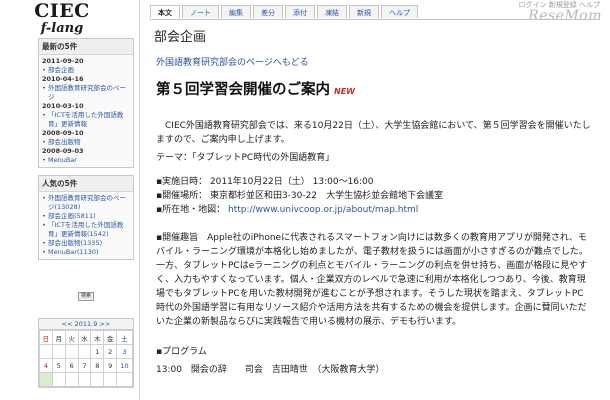 Image resolution: width=610 pixels, height=400 pixels. I want to click on heading-text: 第５回学習会開催のご案内, so click(243, 90).